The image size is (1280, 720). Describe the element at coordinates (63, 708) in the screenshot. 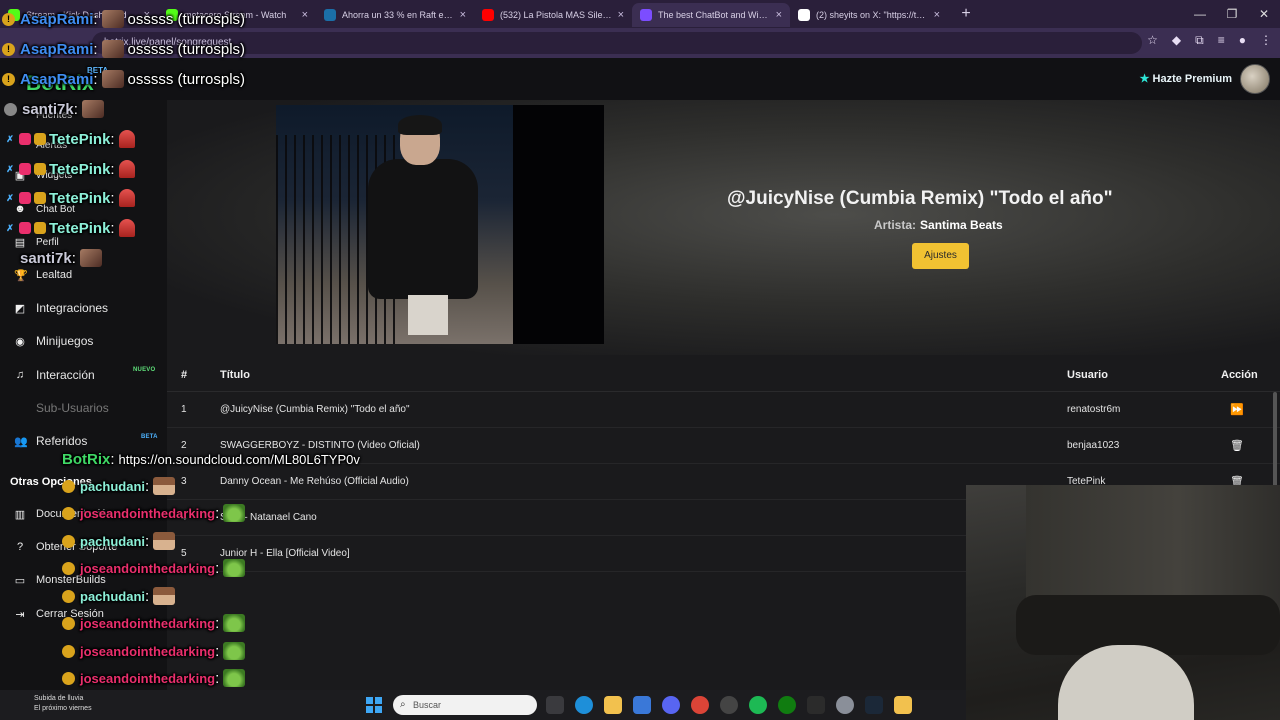

I see `weather-subtitle: El próximo viernes` at that location.